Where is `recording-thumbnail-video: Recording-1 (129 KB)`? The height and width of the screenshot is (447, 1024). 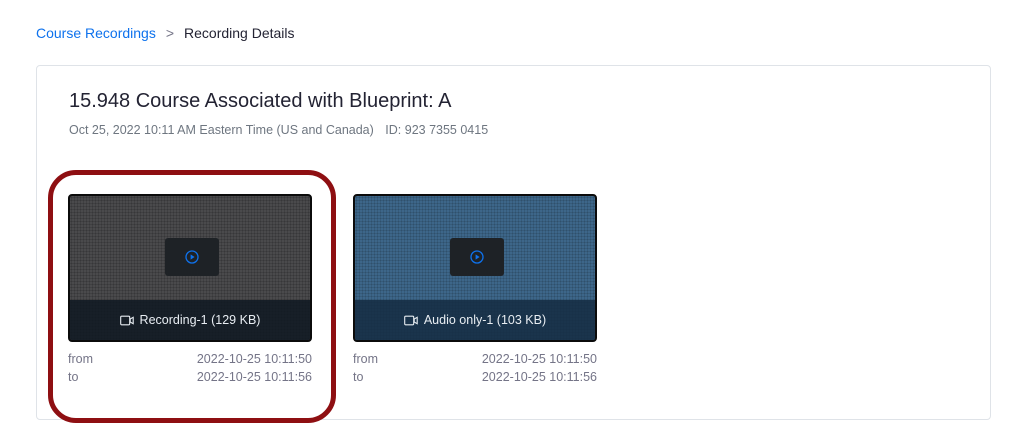
recording-thumbnail-video: Recording-1 (129 KB) is located at coordinates (190, 268).